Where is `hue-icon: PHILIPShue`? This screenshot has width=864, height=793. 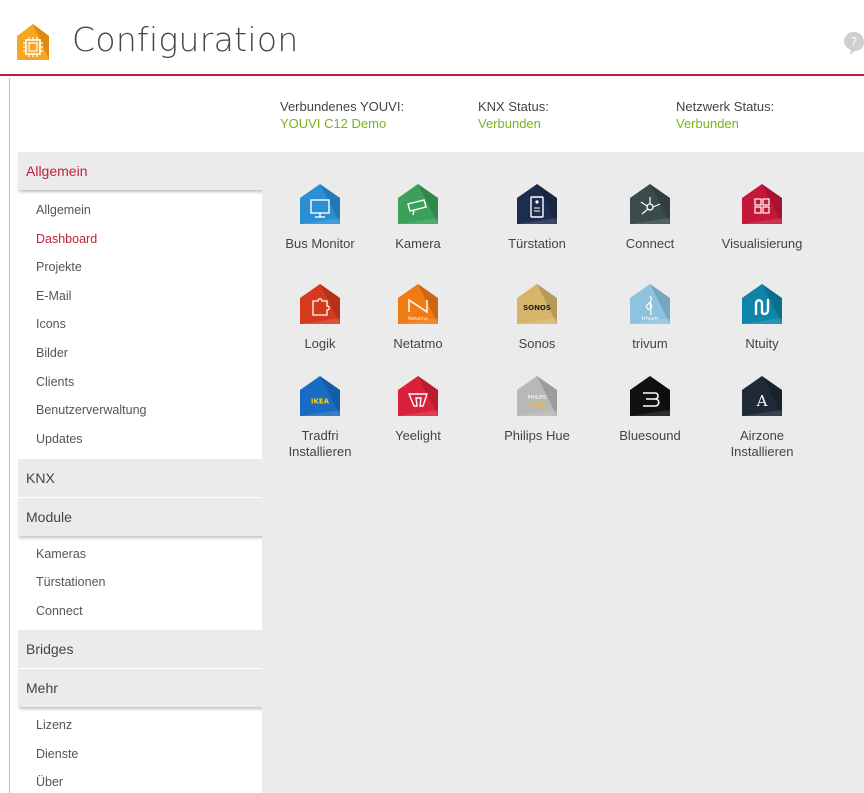
hue-icon: PHILIPShue is located at coordinates (537, 396).